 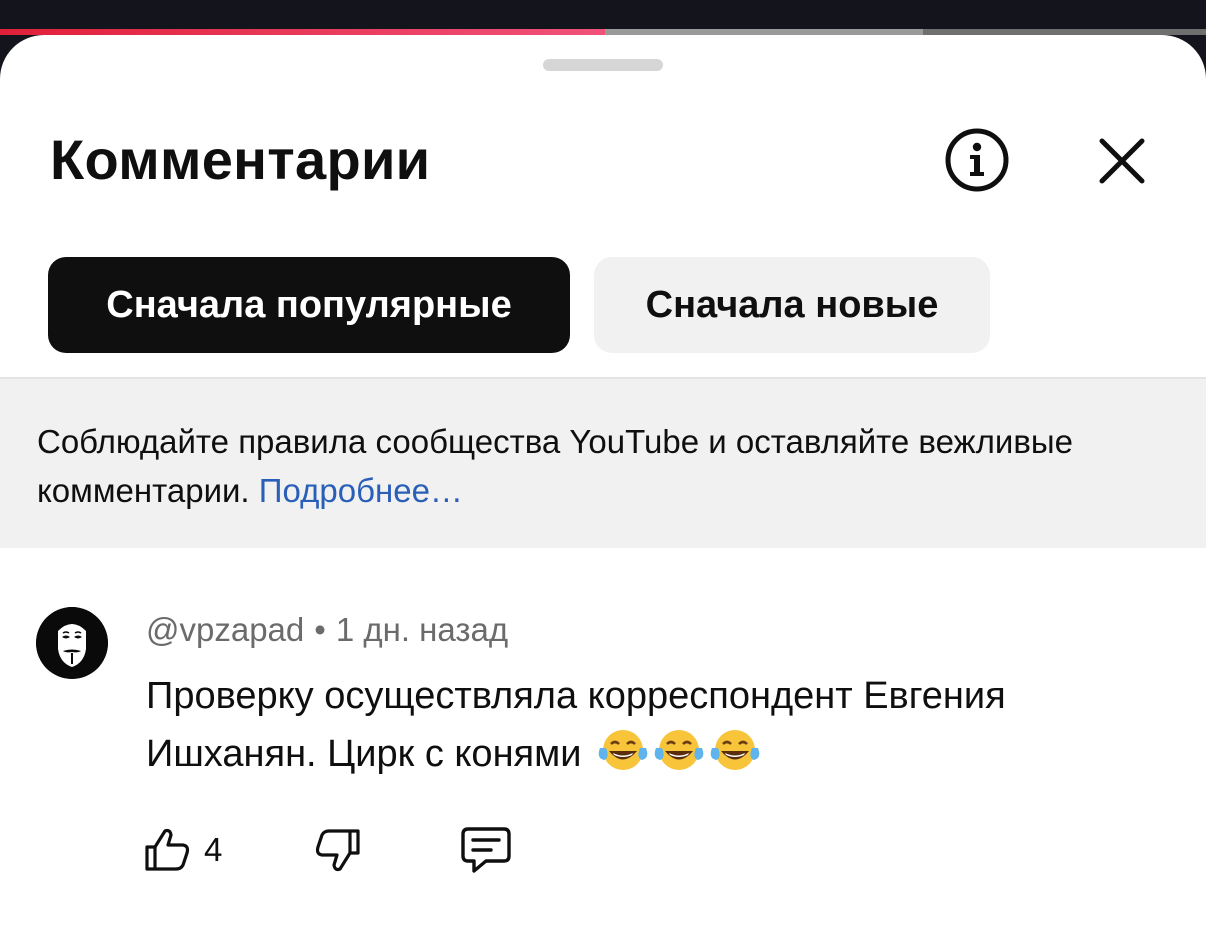 What do you see at coordinates (327, 630) in the screenshot?
I see `comment-meta: @vpzapad • 1 дн. назад` at bounding box center [327, 630].